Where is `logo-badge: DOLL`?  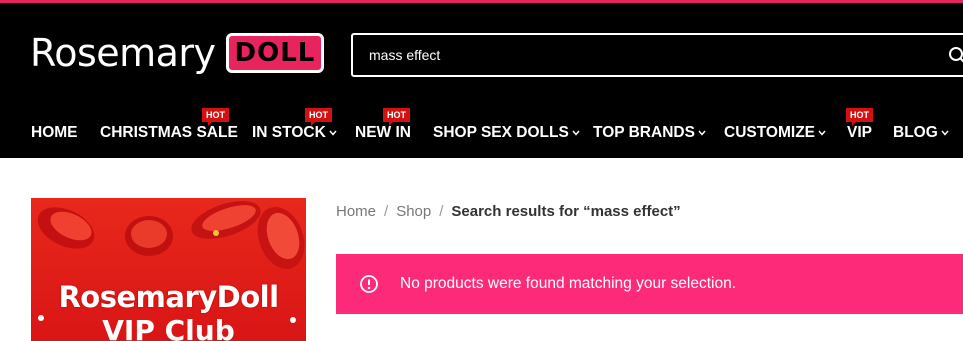
logo-badge: DOLL is located at coordinates (275, 53).